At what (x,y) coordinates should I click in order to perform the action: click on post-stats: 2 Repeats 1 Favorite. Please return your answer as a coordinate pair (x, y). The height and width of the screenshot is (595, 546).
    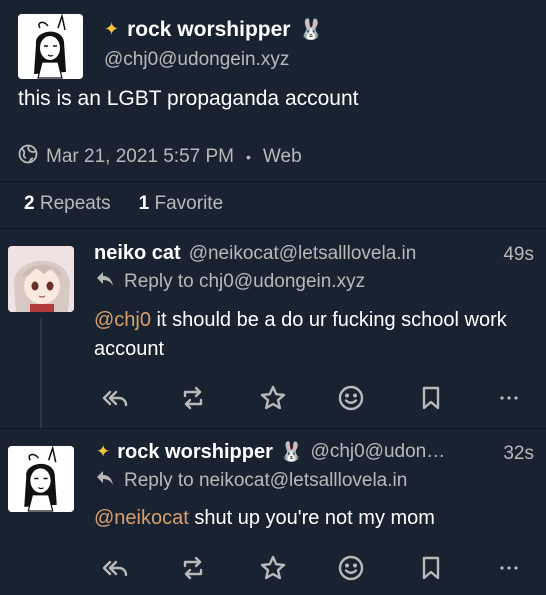
    Looking at the image, I should click on (123, 204).